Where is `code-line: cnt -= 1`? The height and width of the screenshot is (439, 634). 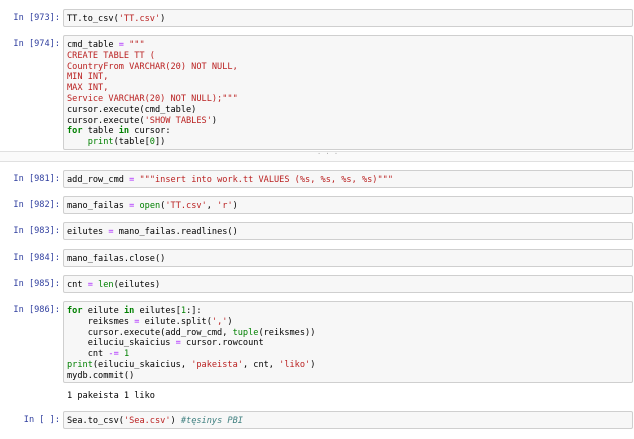 code-line: cnt -= 1 is located at coordinates (98, 354).